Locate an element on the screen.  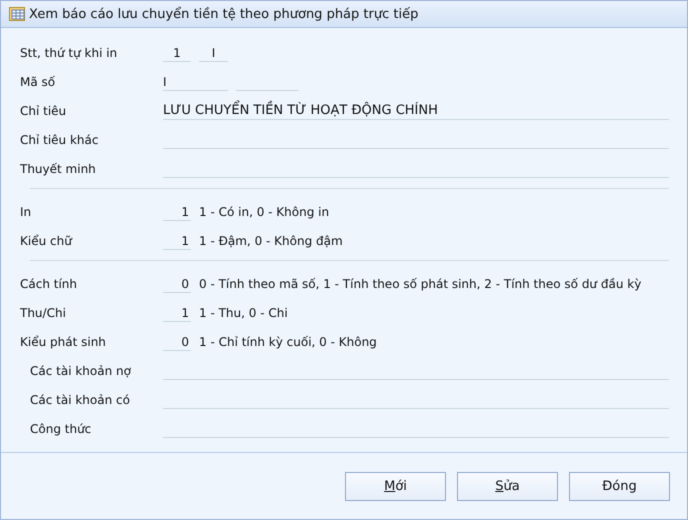
field-label: Các tài khoản nợ is located at coordinates (80, 371).